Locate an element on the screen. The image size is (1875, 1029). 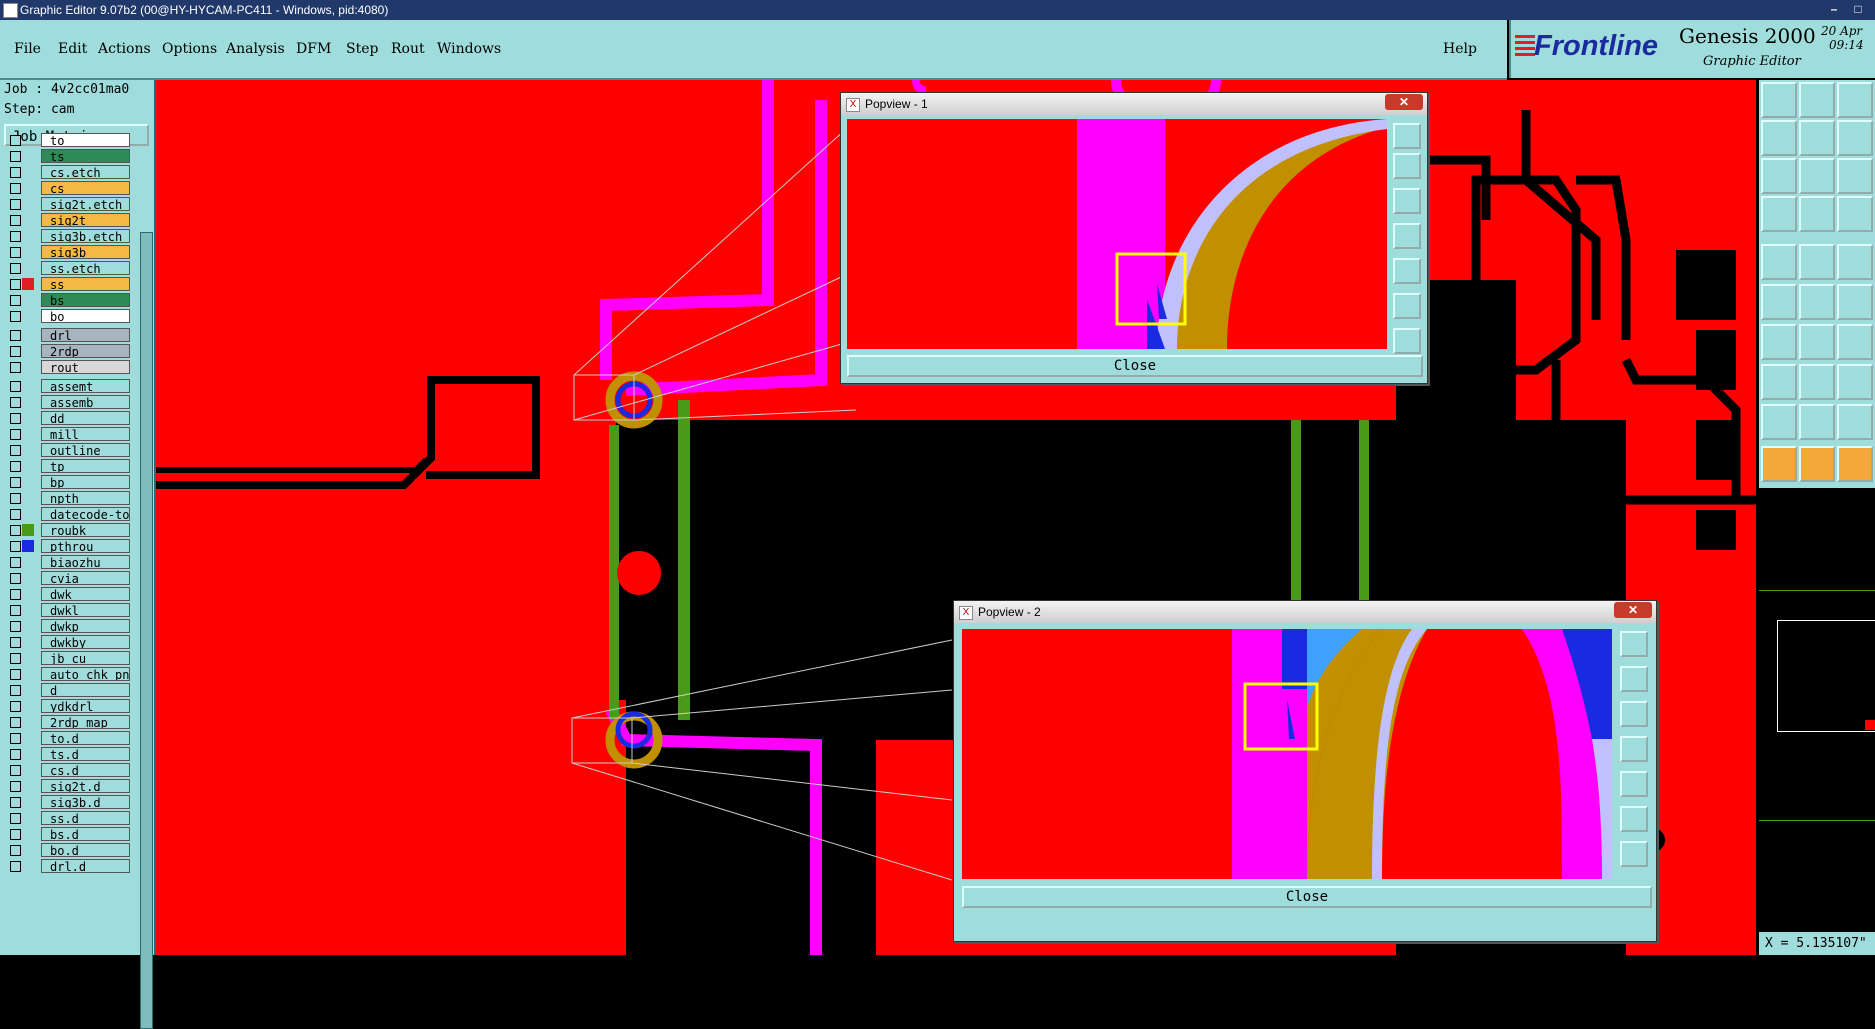
layer-name: dwk is located at coordinates (85, 594).